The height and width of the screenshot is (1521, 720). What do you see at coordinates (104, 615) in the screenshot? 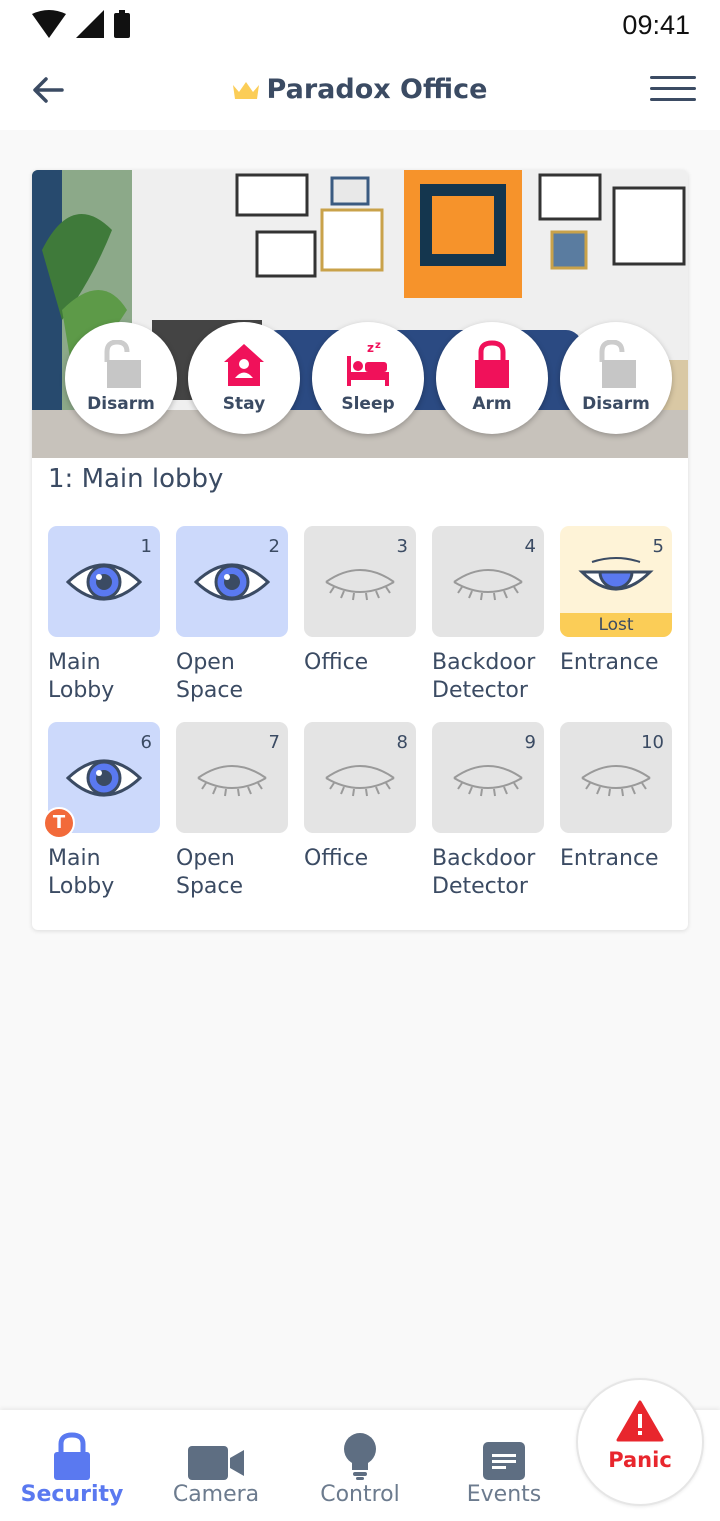
I see `zone-tile: 1 Main Lobby` at bounding box center [104, 615].